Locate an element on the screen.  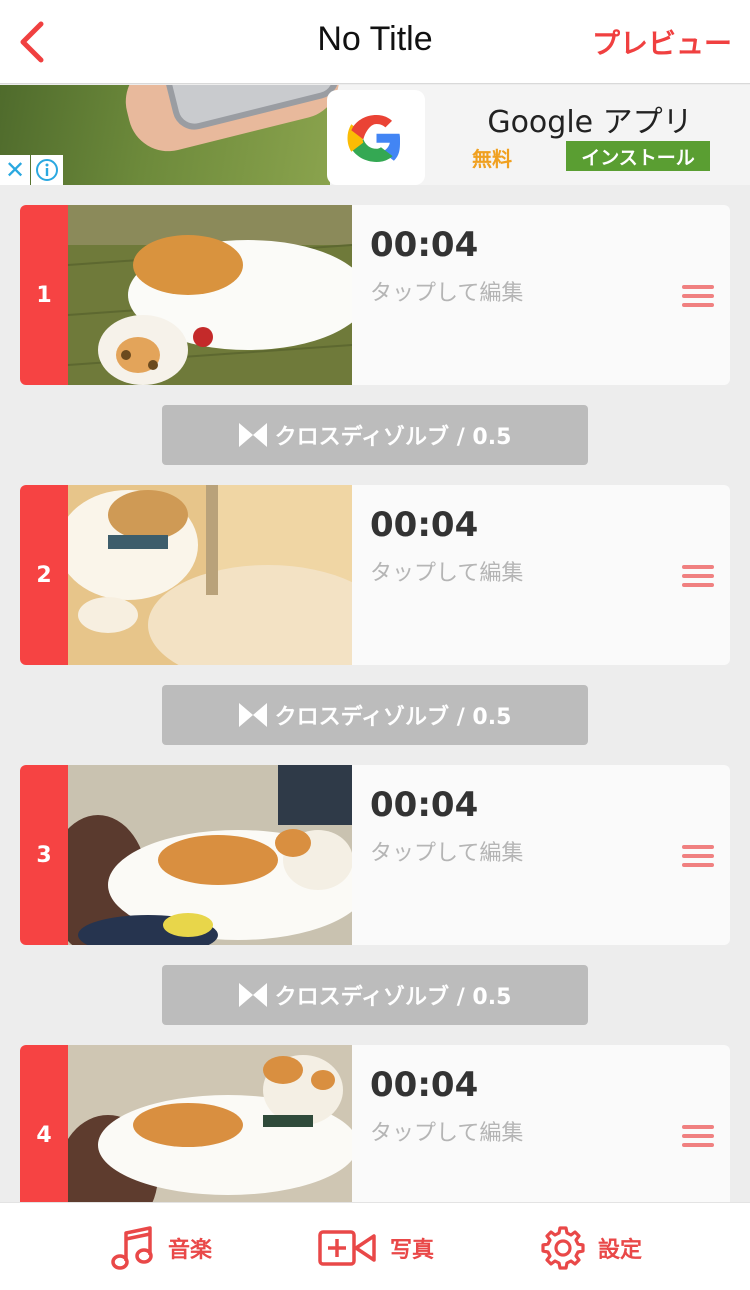
clip-item: 2 00:04 タップして編集 is located at coordinates (375, 575).